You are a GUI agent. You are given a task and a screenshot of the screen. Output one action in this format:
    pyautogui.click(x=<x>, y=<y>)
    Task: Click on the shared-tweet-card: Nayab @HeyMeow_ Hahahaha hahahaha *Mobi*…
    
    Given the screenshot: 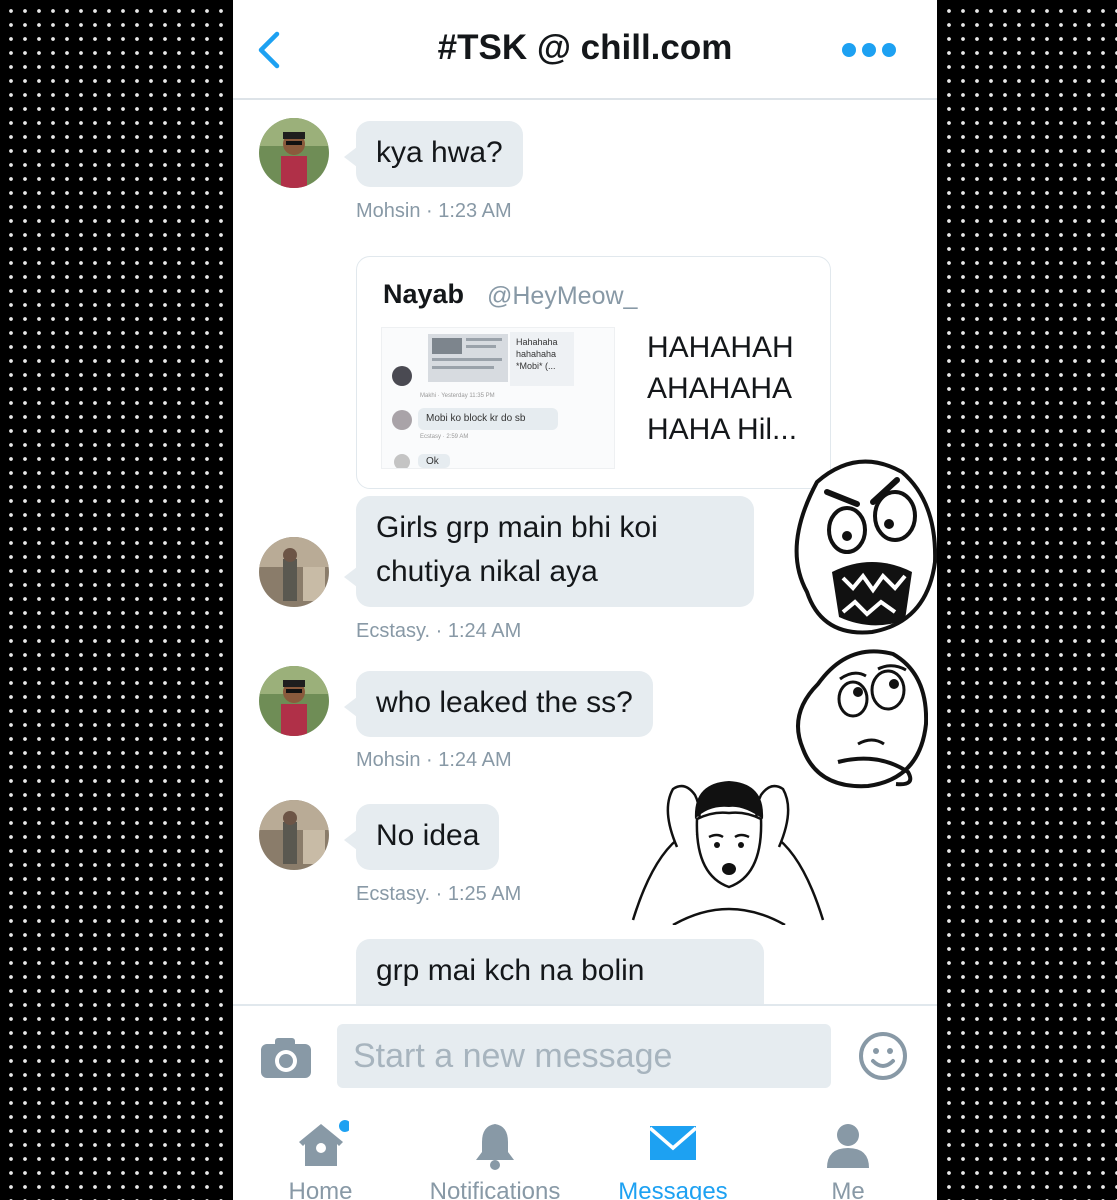 What is the action you would take?
    pyautogui.click(x=593, y=372)
    